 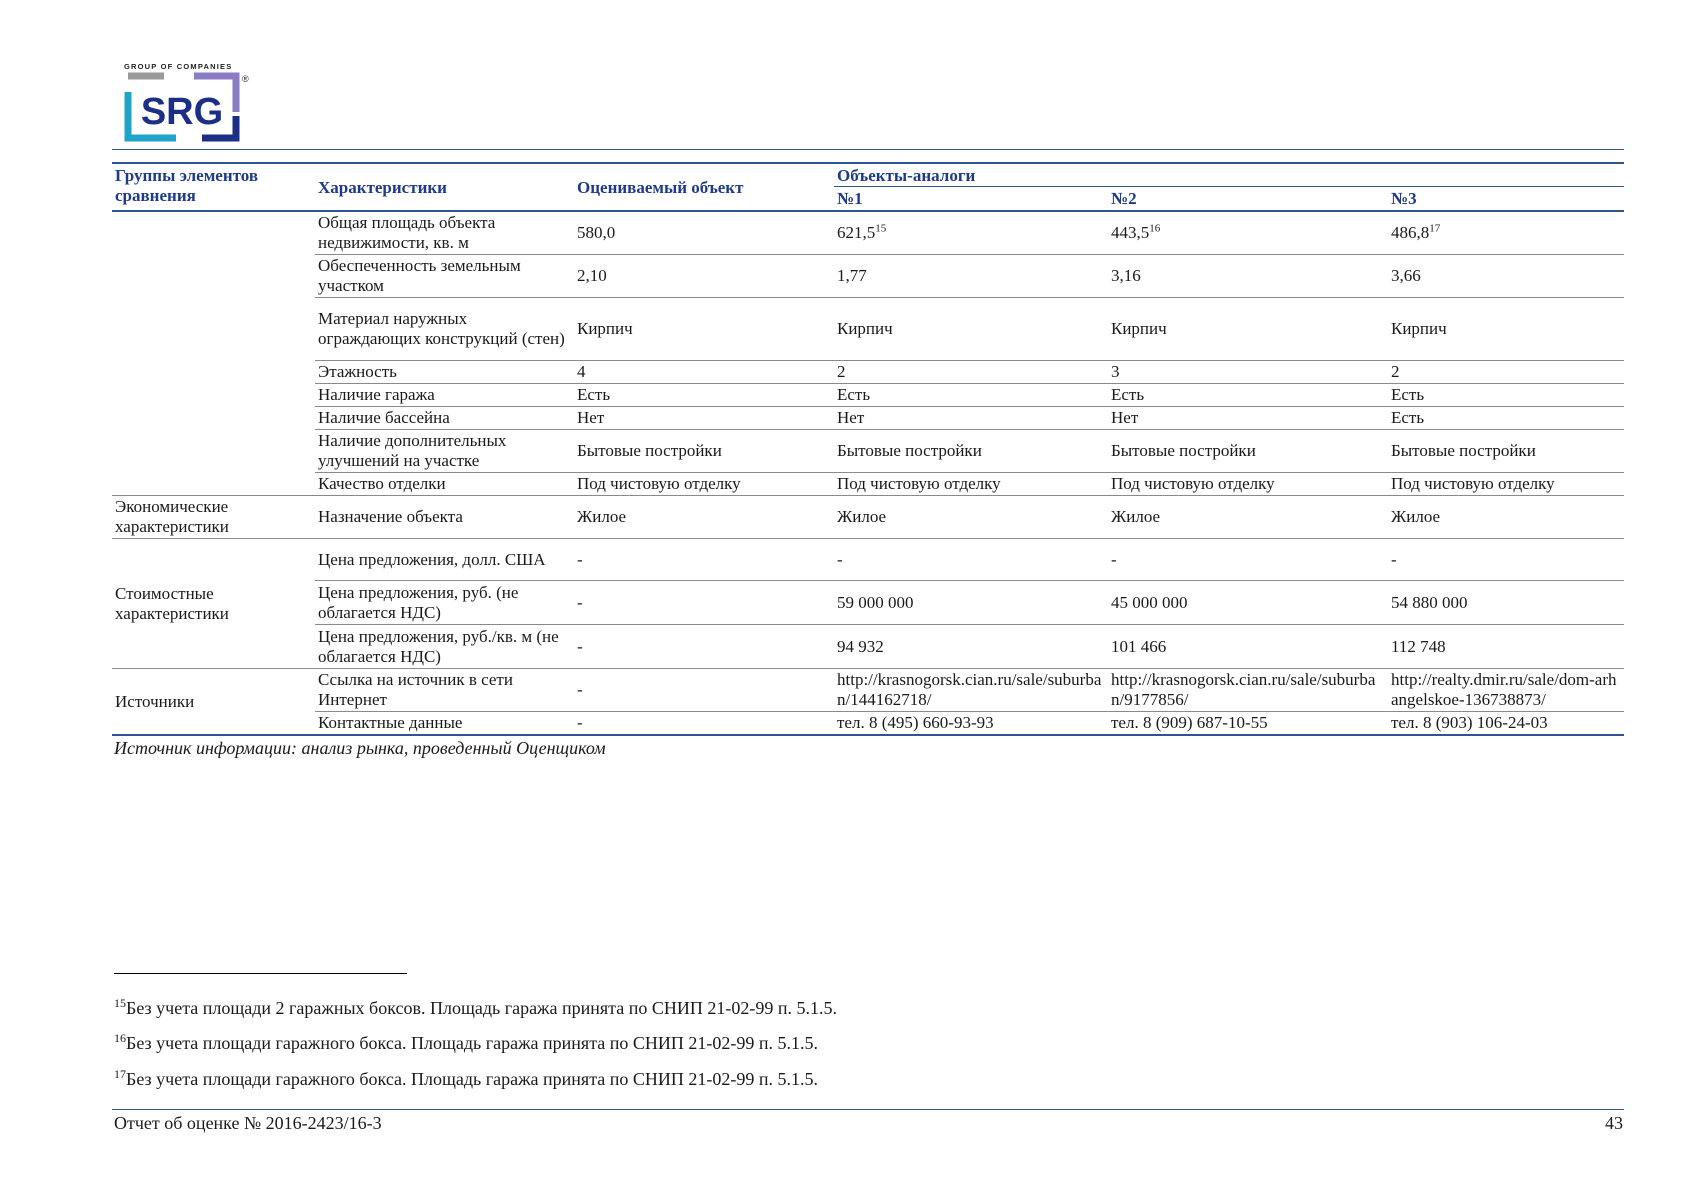 What do you see at coordinates (971, 517) in the screenshot?
I see `analog-1-value: Жилое` at bounding box center [971, 517].